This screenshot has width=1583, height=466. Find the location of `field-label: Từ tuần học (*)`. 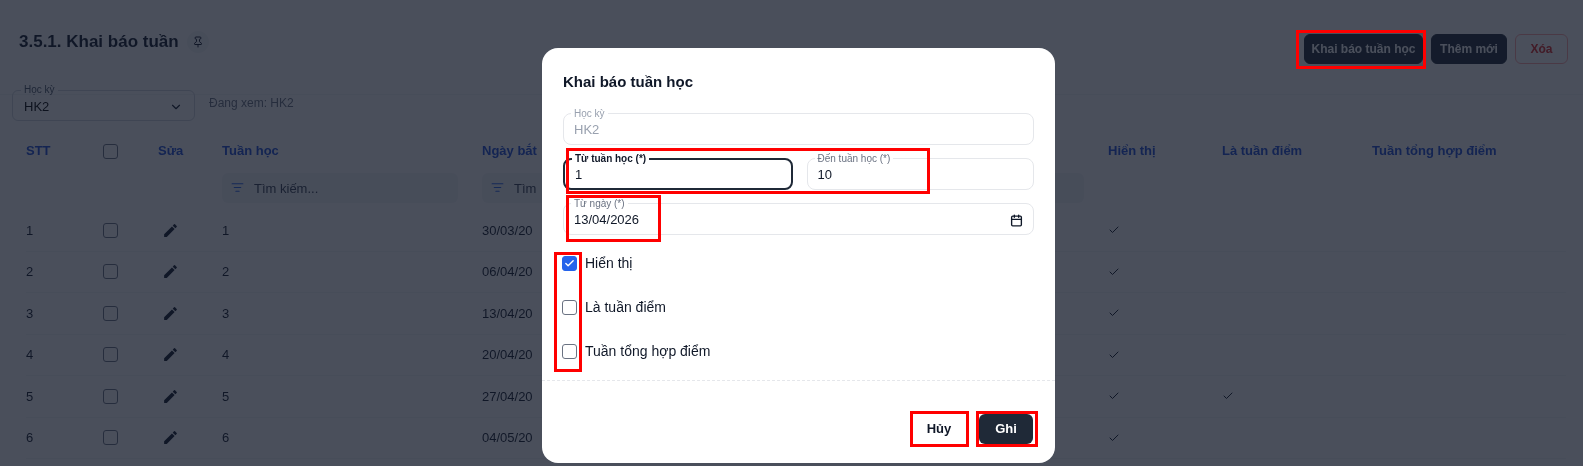

field-label: Từ tuần học (*) is located at coordinates (611, 158).